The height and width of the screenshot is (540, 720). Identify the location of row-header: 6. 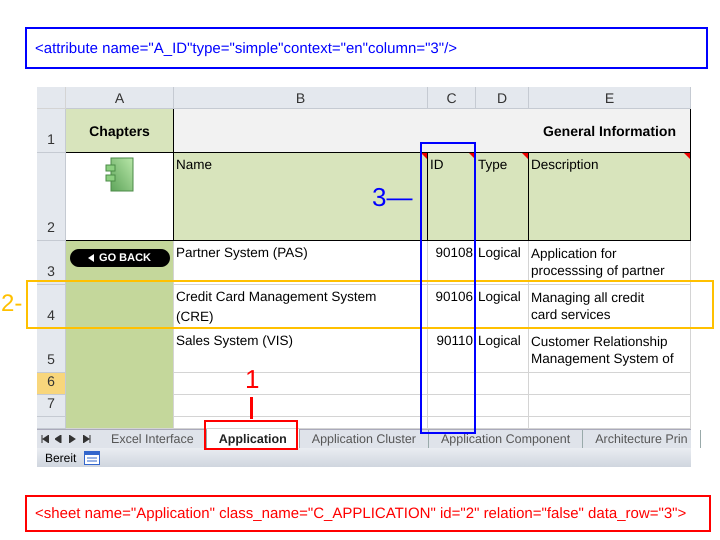
(51, 384).